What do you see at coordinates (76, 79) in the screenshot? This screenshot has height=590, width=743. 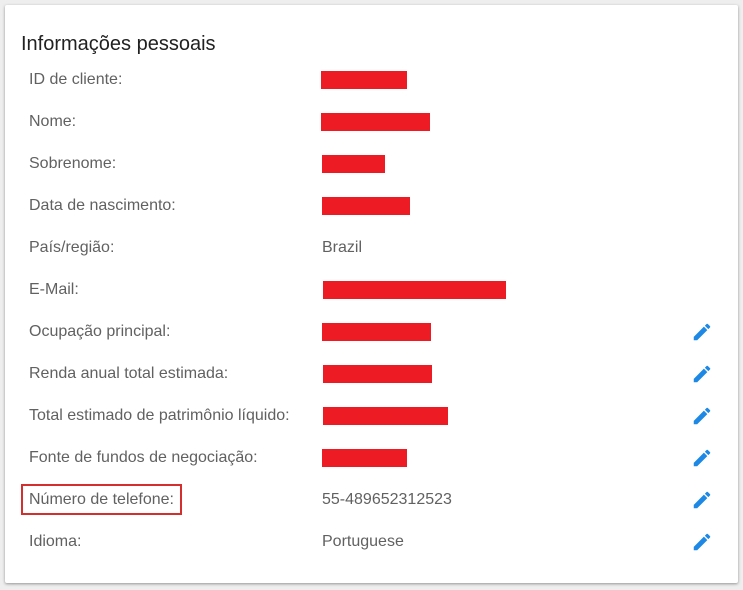 I see `customer-id-label: ID de cliente:` at bounding box center [76, 79].